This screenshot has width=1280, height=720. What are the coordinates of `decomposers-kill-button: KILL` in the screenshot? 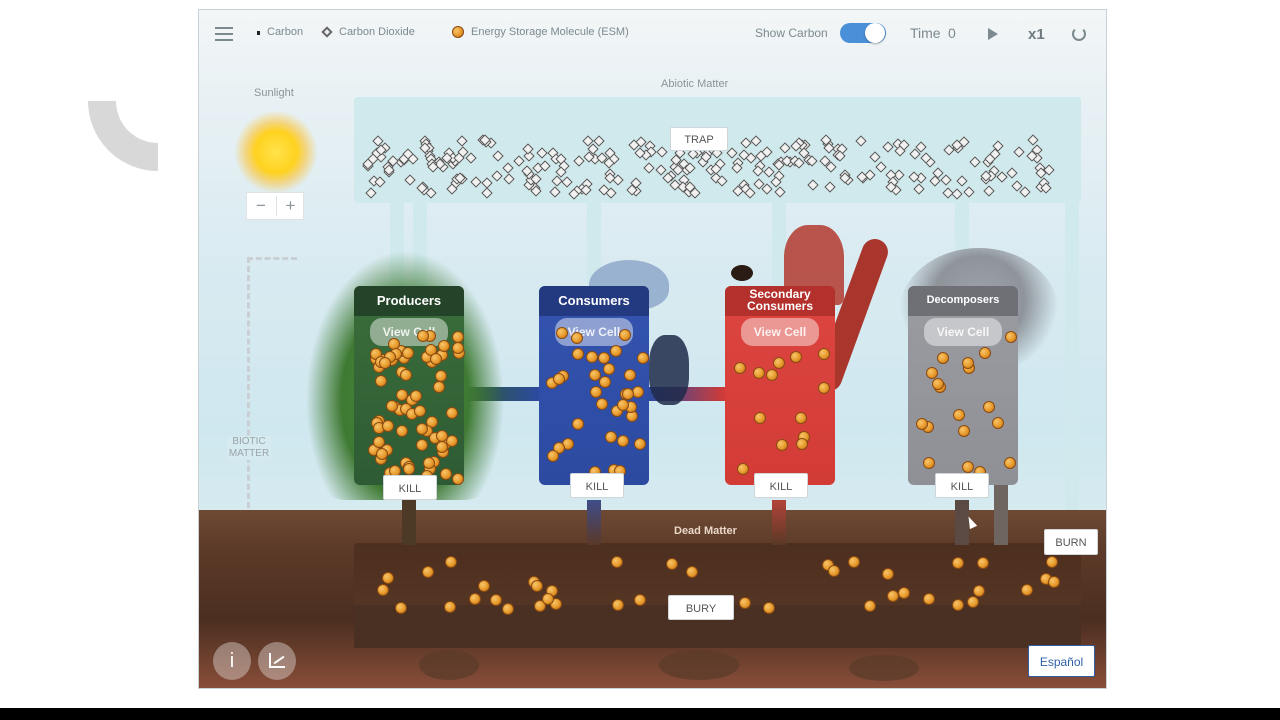 It's located at (962, 485).